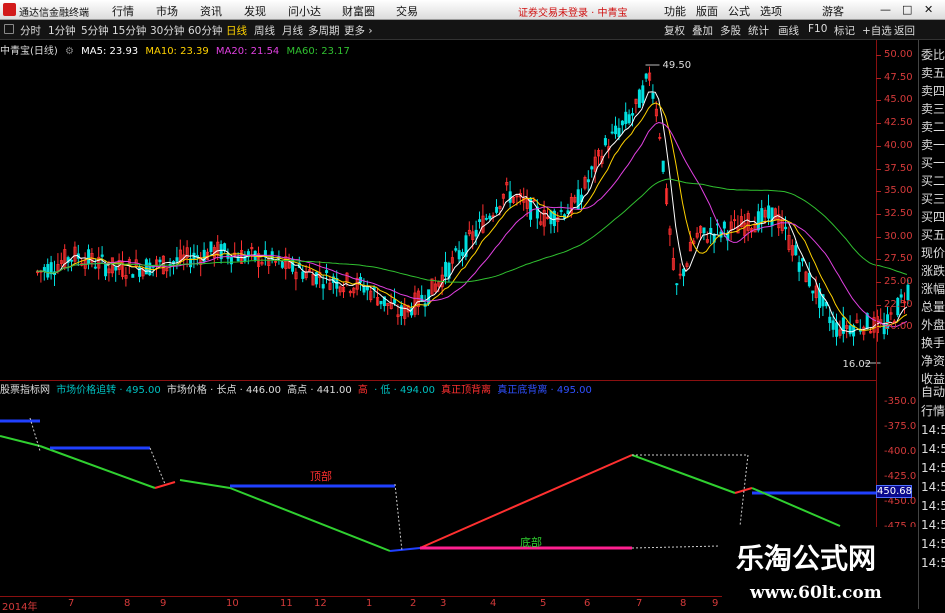  Describe the element at coordinates (933, 289) in the screenshot. I see `side-panel-item: 涨幅` at that location.